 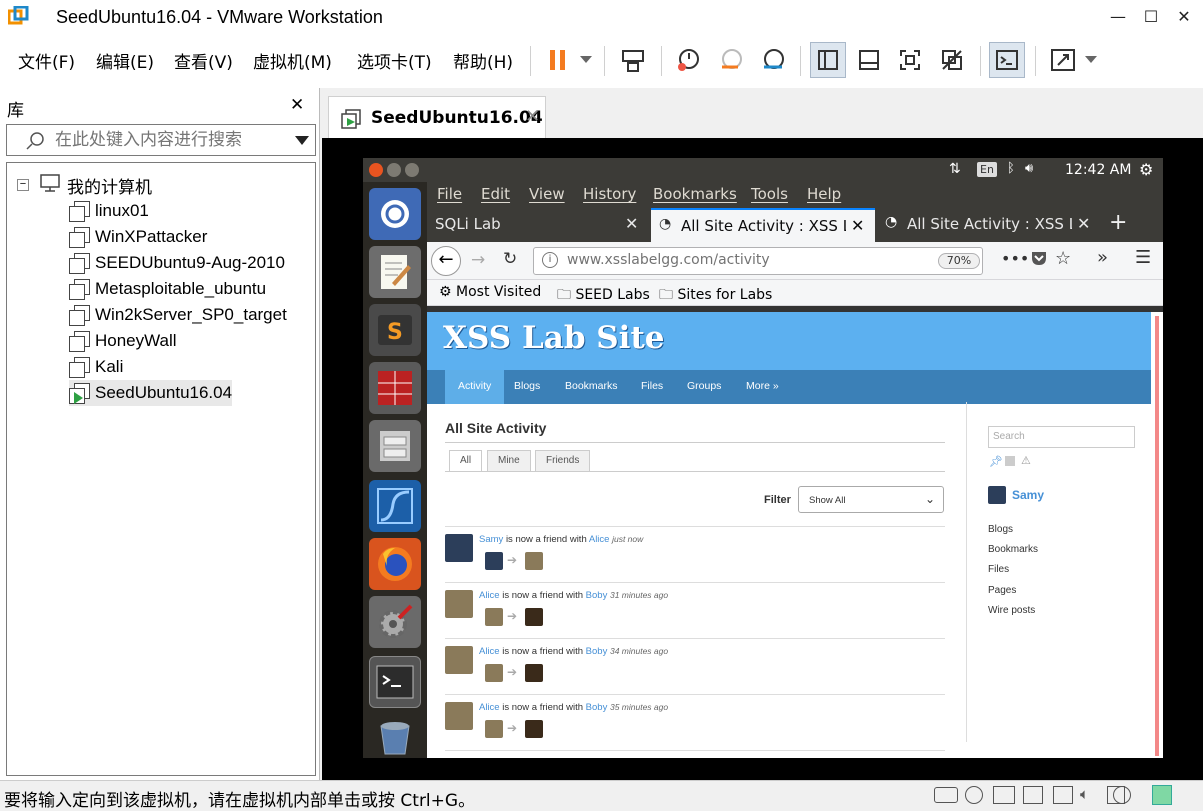 What do you see at coordinates (959, 261) in the screenshot?
I see `zoom-indicator: 70%` at bounding box center [959, 261].